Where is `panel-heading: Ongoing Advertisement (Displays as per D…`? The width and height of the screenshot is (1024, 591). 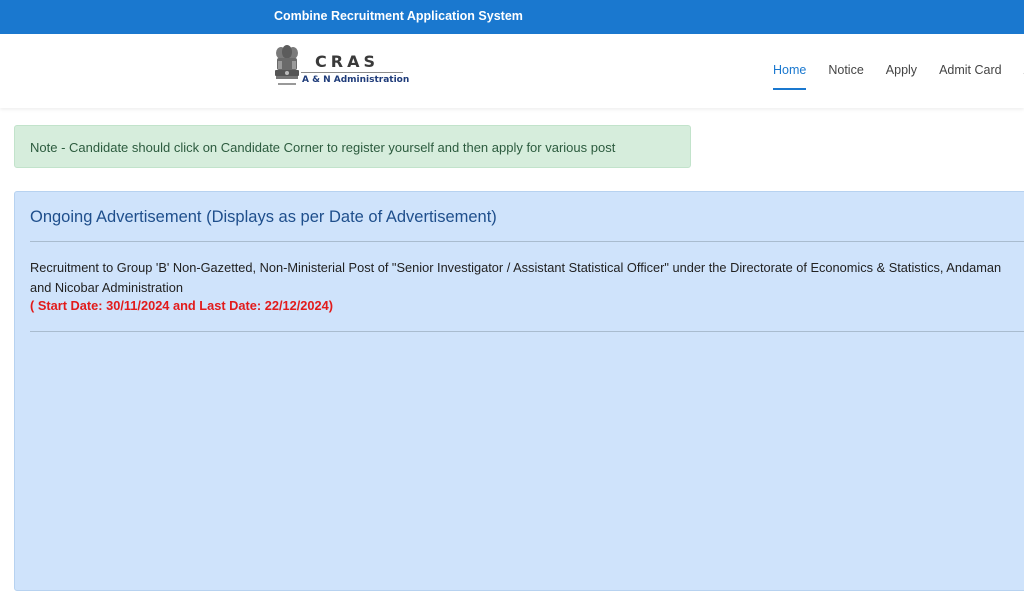
panel-heading: Ongoing Advertisement (Displays as per D… is located at coordinates (263, 217).